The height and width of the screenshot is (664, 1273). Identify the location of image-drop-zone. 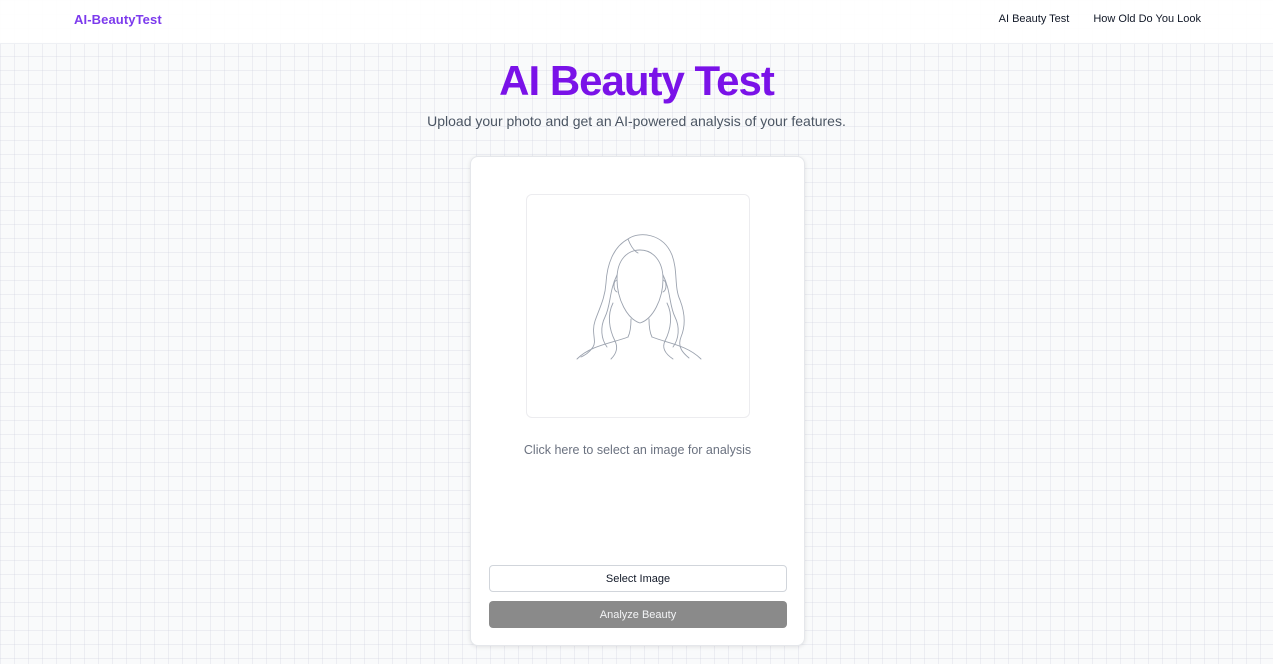
(638, 306).